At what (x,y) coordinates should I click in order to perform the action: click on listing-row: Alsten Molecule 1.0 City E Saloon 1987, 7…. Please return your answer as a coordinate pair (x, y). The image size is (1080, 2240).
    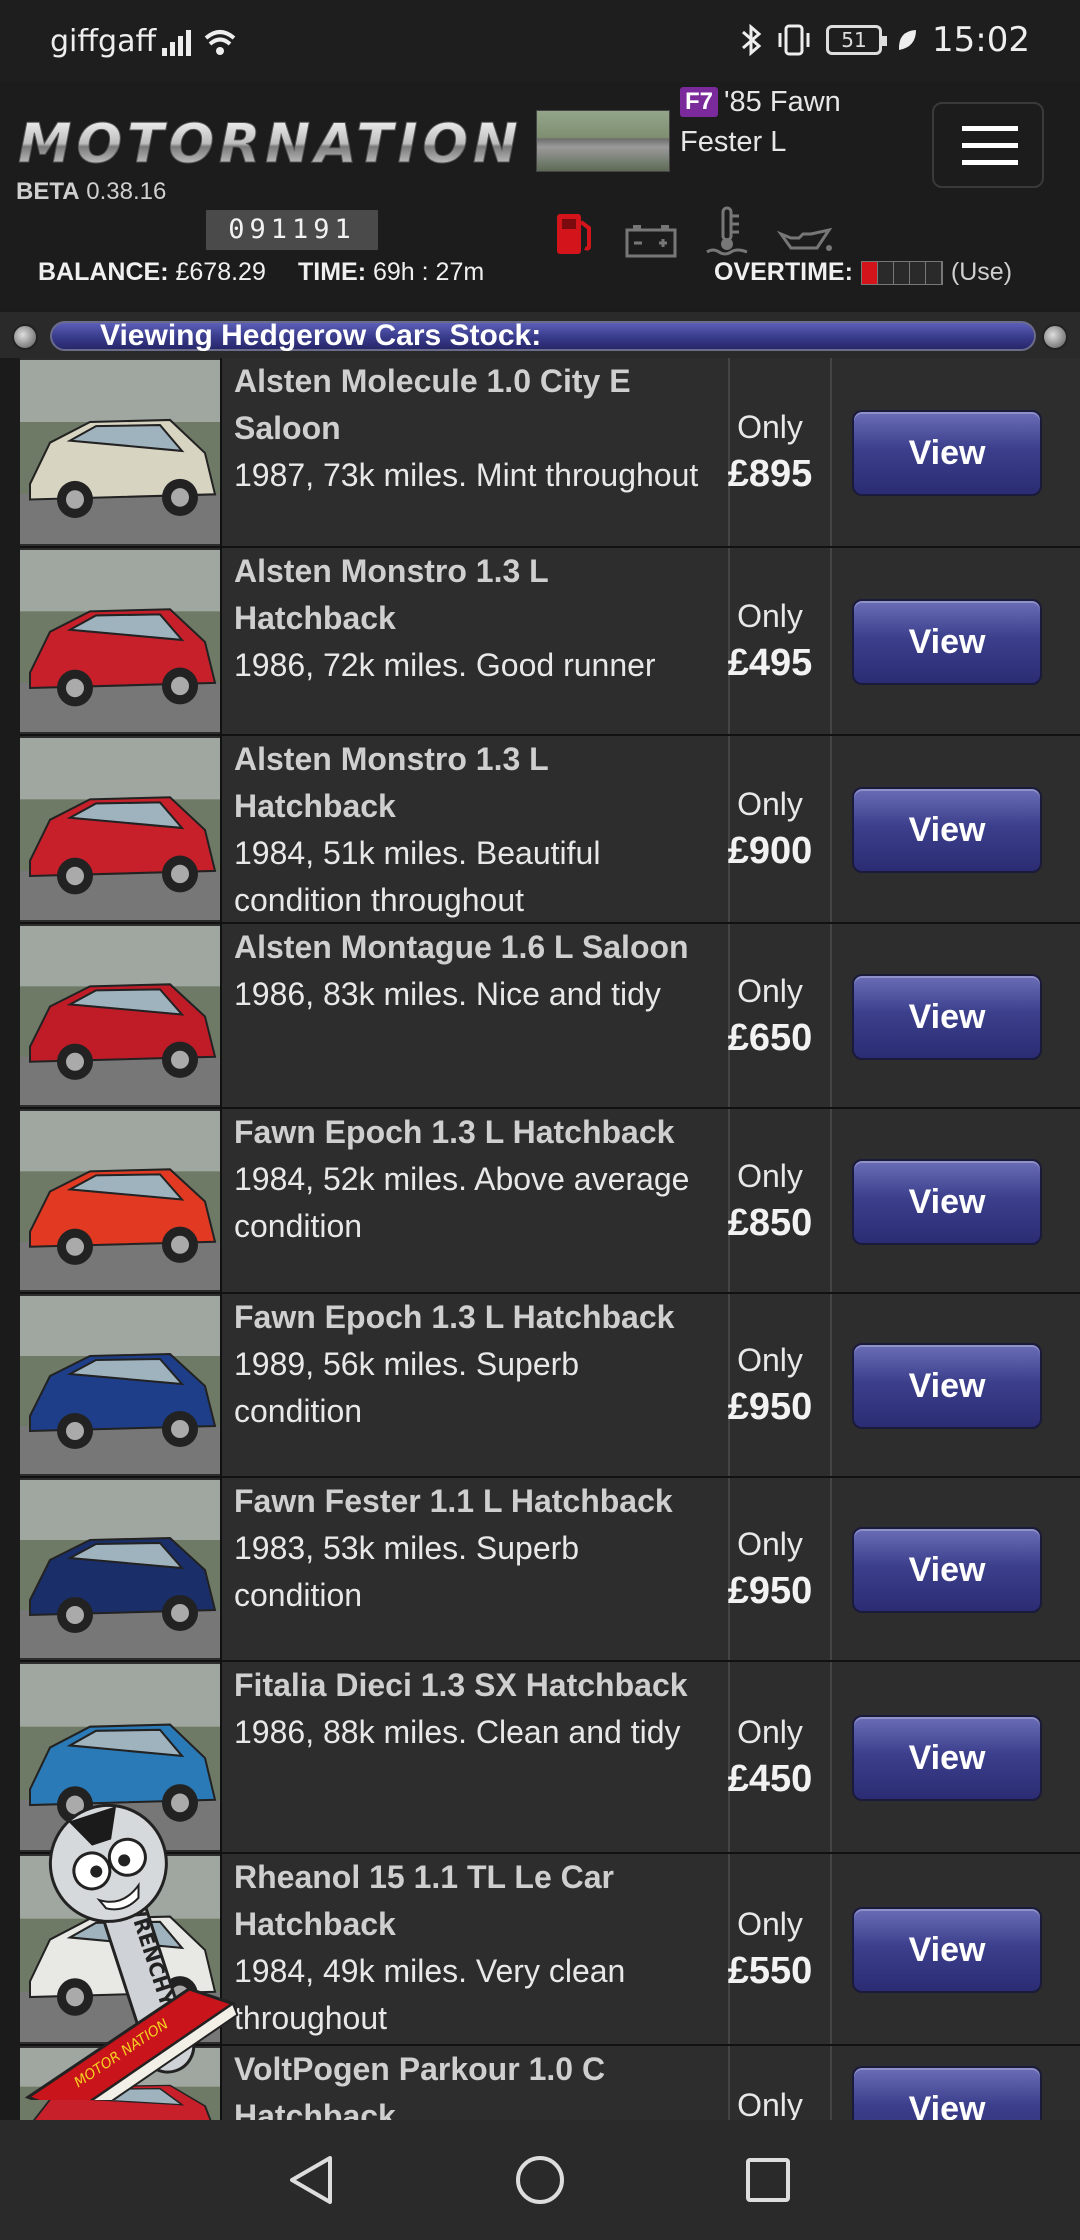
    Looking at the image, I should click on (550, 453).